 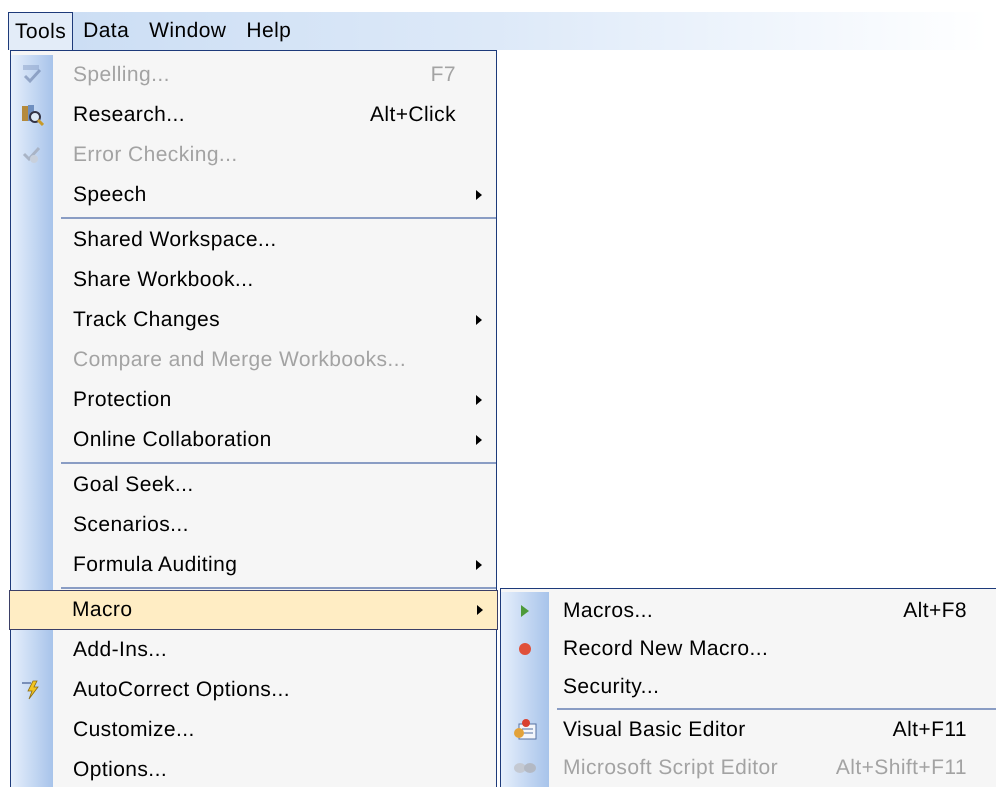 I want to click on menu-item: Protection, so click(x=253, y=400).